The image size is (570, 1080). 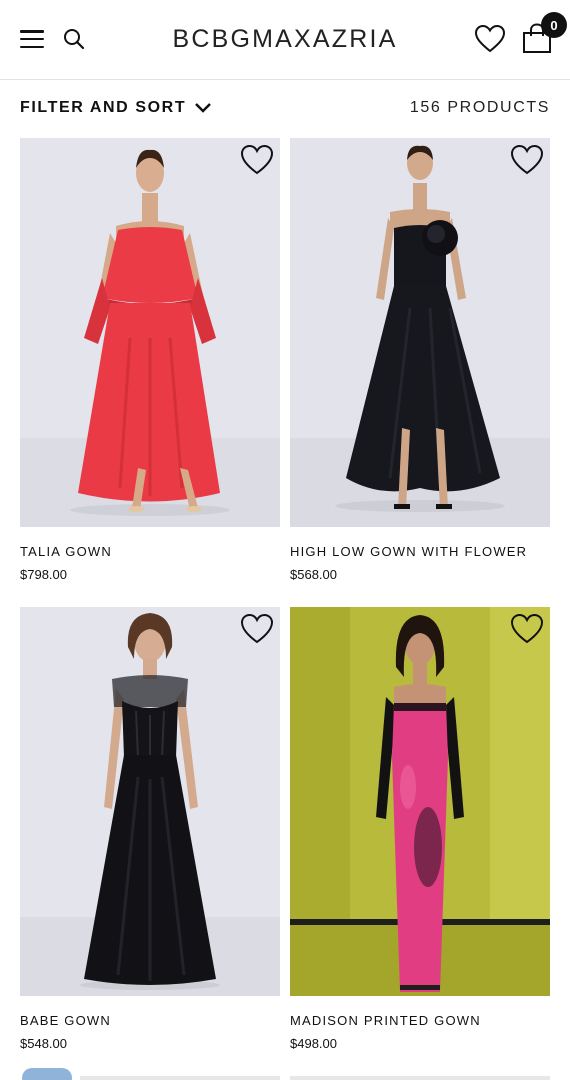 What do you see at coordinates (313, 574) in the screenshot?
I see `product-price: $568.00` at bounding box center [313, 574].